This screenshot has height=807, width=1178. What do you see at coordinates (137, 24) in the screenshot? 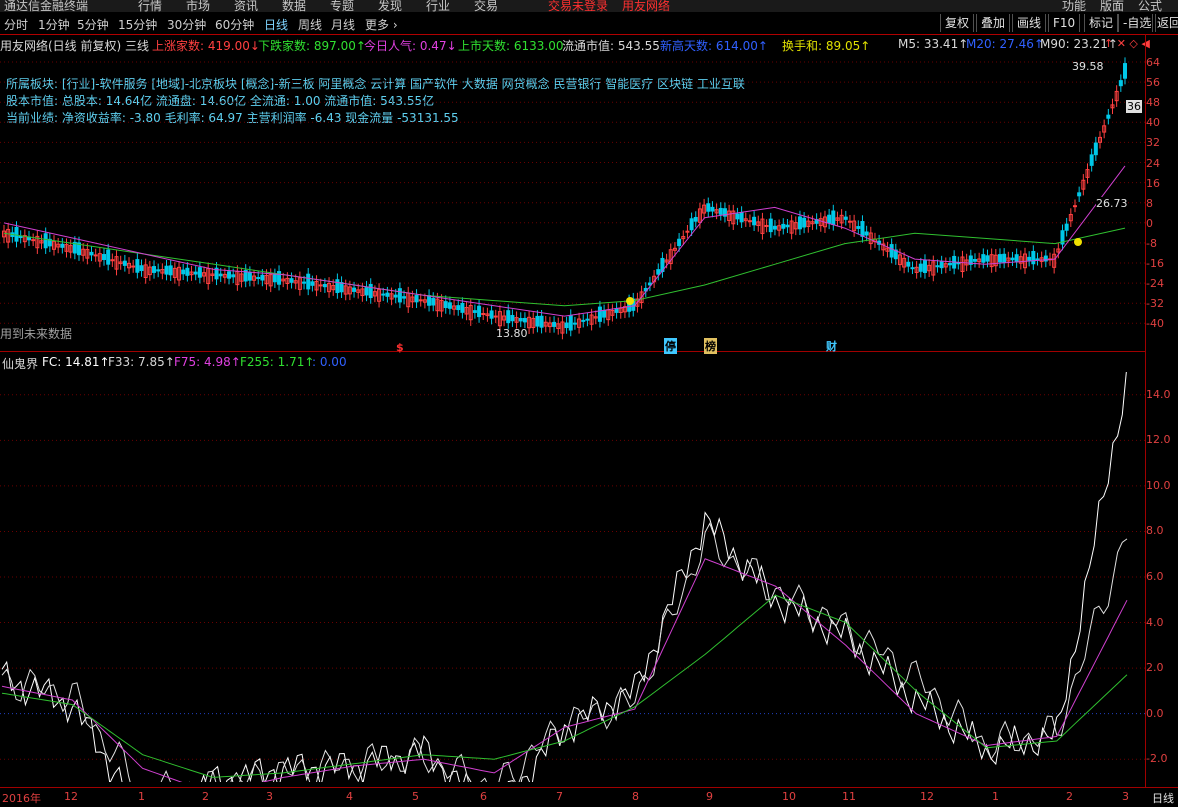
I see `period-tab-15min: 15分钟` at bounding box center [137, 24].